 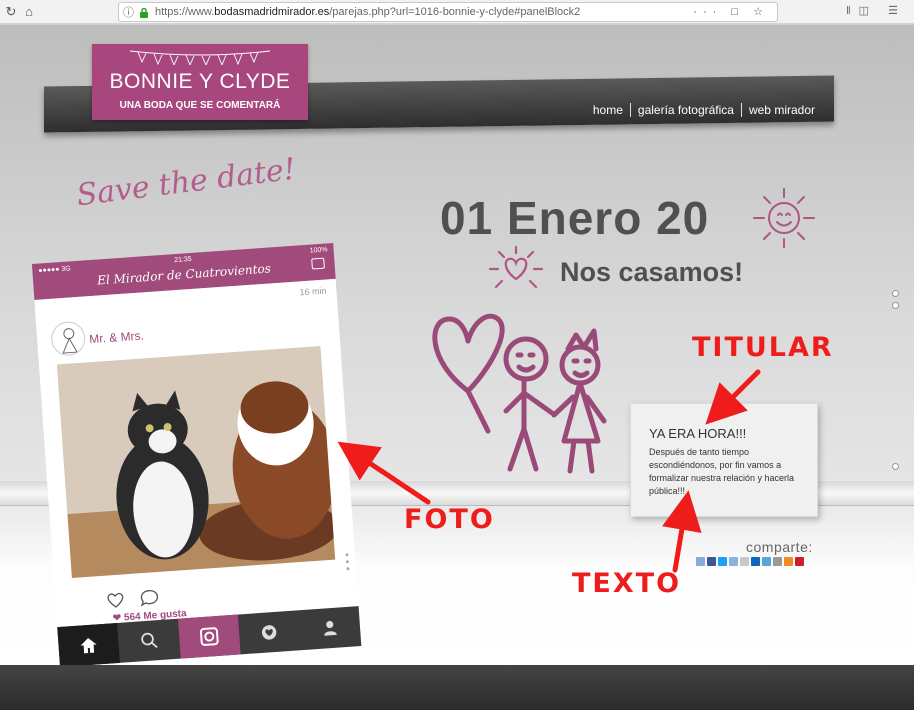 I want to click on reload-icon: ↻, so click(x=11, y=12).